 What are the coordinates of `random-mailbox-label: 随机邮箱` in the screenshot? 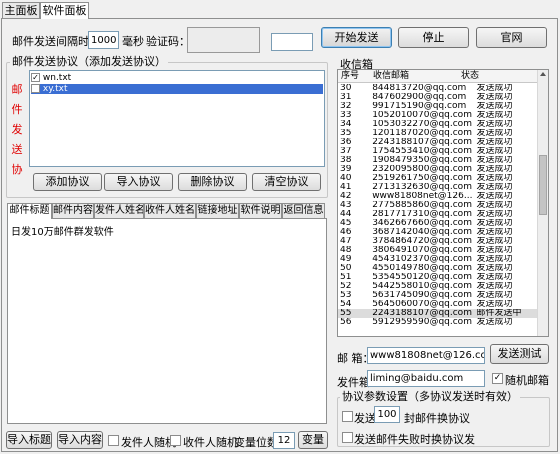 It's located at (527, 380).